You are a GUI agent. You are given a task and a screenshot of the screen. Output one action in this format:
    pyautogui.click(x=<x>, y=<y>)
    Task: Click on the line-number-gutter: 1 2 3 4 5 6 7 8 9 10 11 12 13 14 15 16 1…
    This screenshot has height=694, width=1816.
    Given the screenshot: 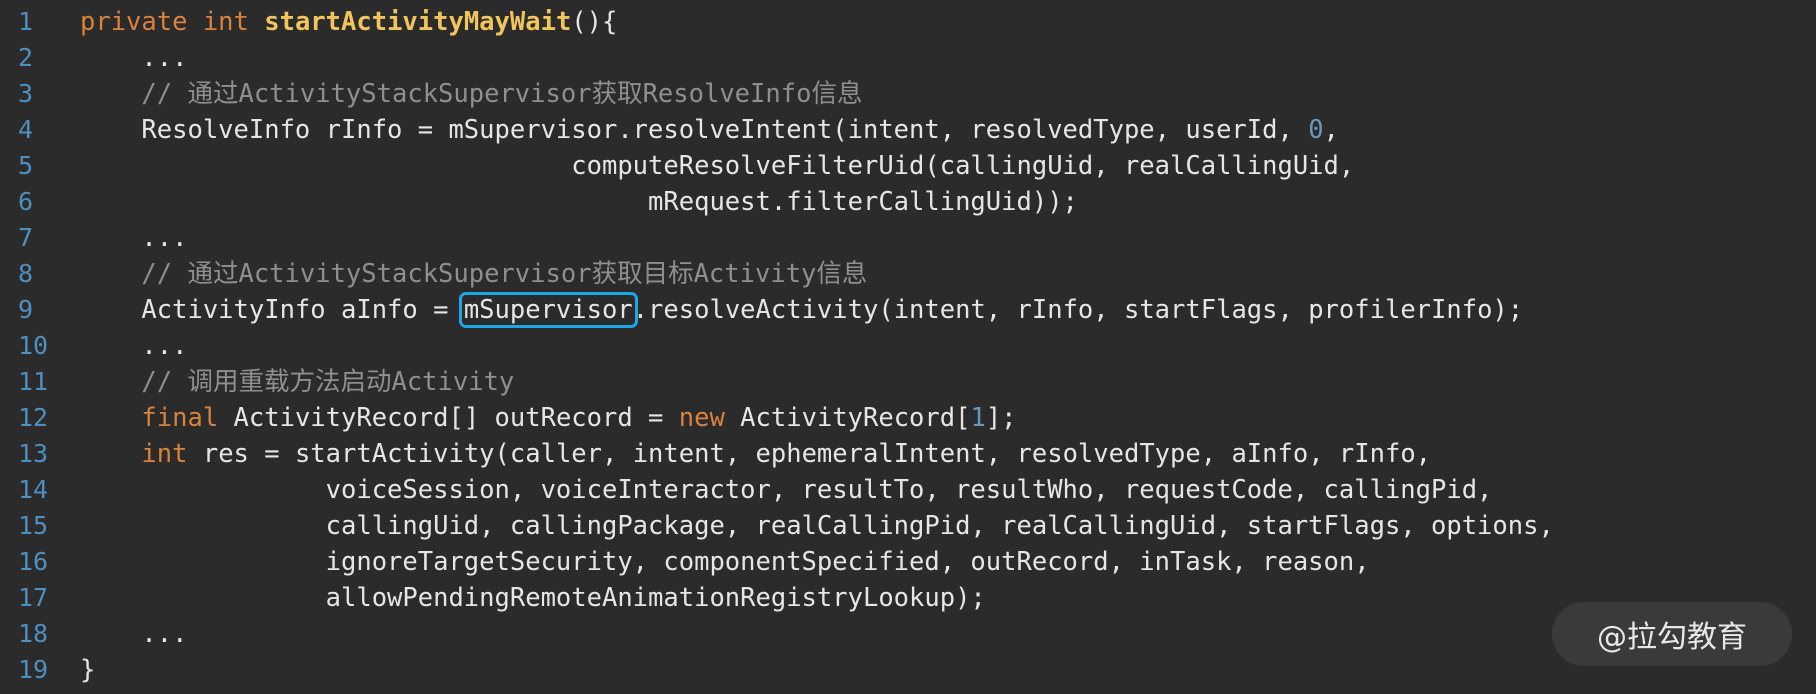 What is the action you would take?
    pyautogui.click(x=35, y=346)
    